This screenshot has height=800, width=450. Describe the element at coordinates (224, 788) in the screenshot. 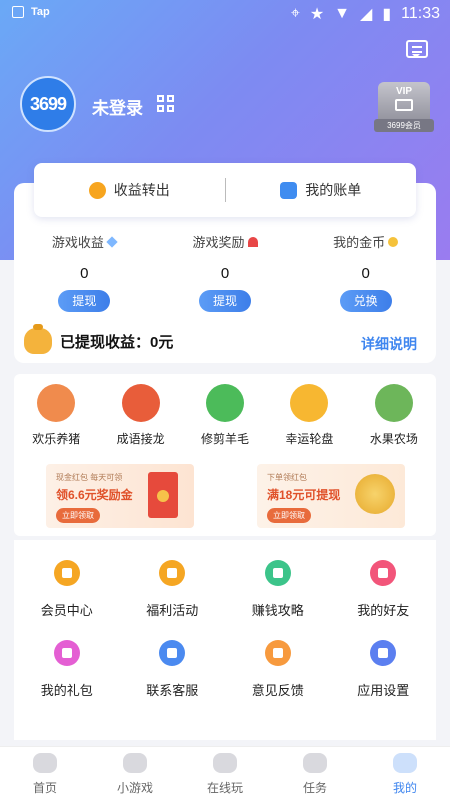

I see `tab-label: 在线玩` at that location.